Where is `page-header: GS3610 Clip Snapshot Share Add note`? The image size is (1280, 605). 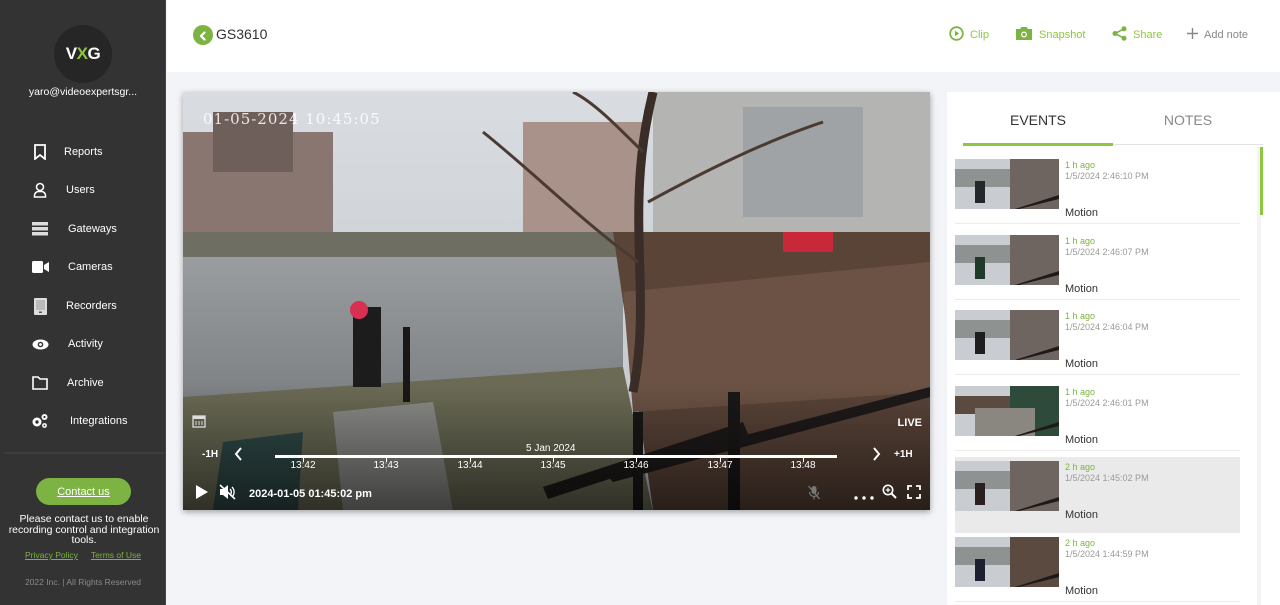 page-header: GS3610 Clip Snapshot Share Add note is located at coordinates (723, 36).